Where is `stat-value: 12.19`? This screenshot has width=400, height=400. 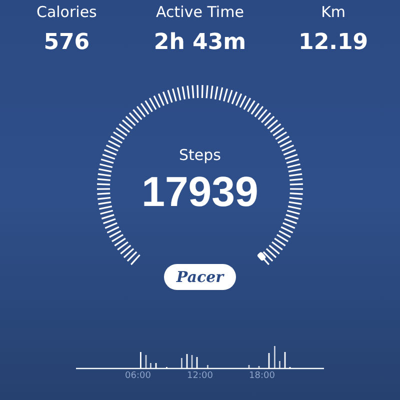 stat-value: 12.19 is located at coordinates (333, 43).